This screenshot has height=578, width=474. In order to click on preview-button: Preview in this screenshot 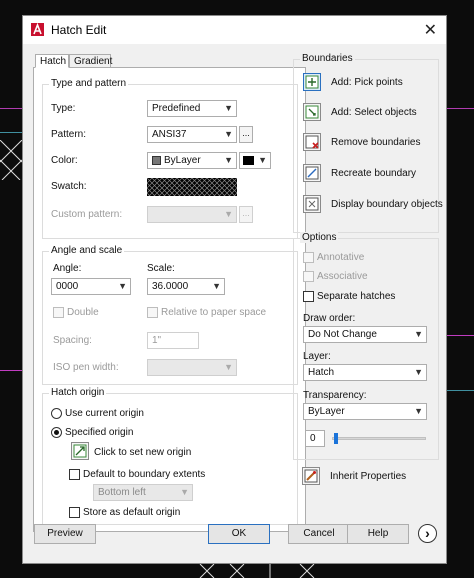, I will do `click(65, 534)`.